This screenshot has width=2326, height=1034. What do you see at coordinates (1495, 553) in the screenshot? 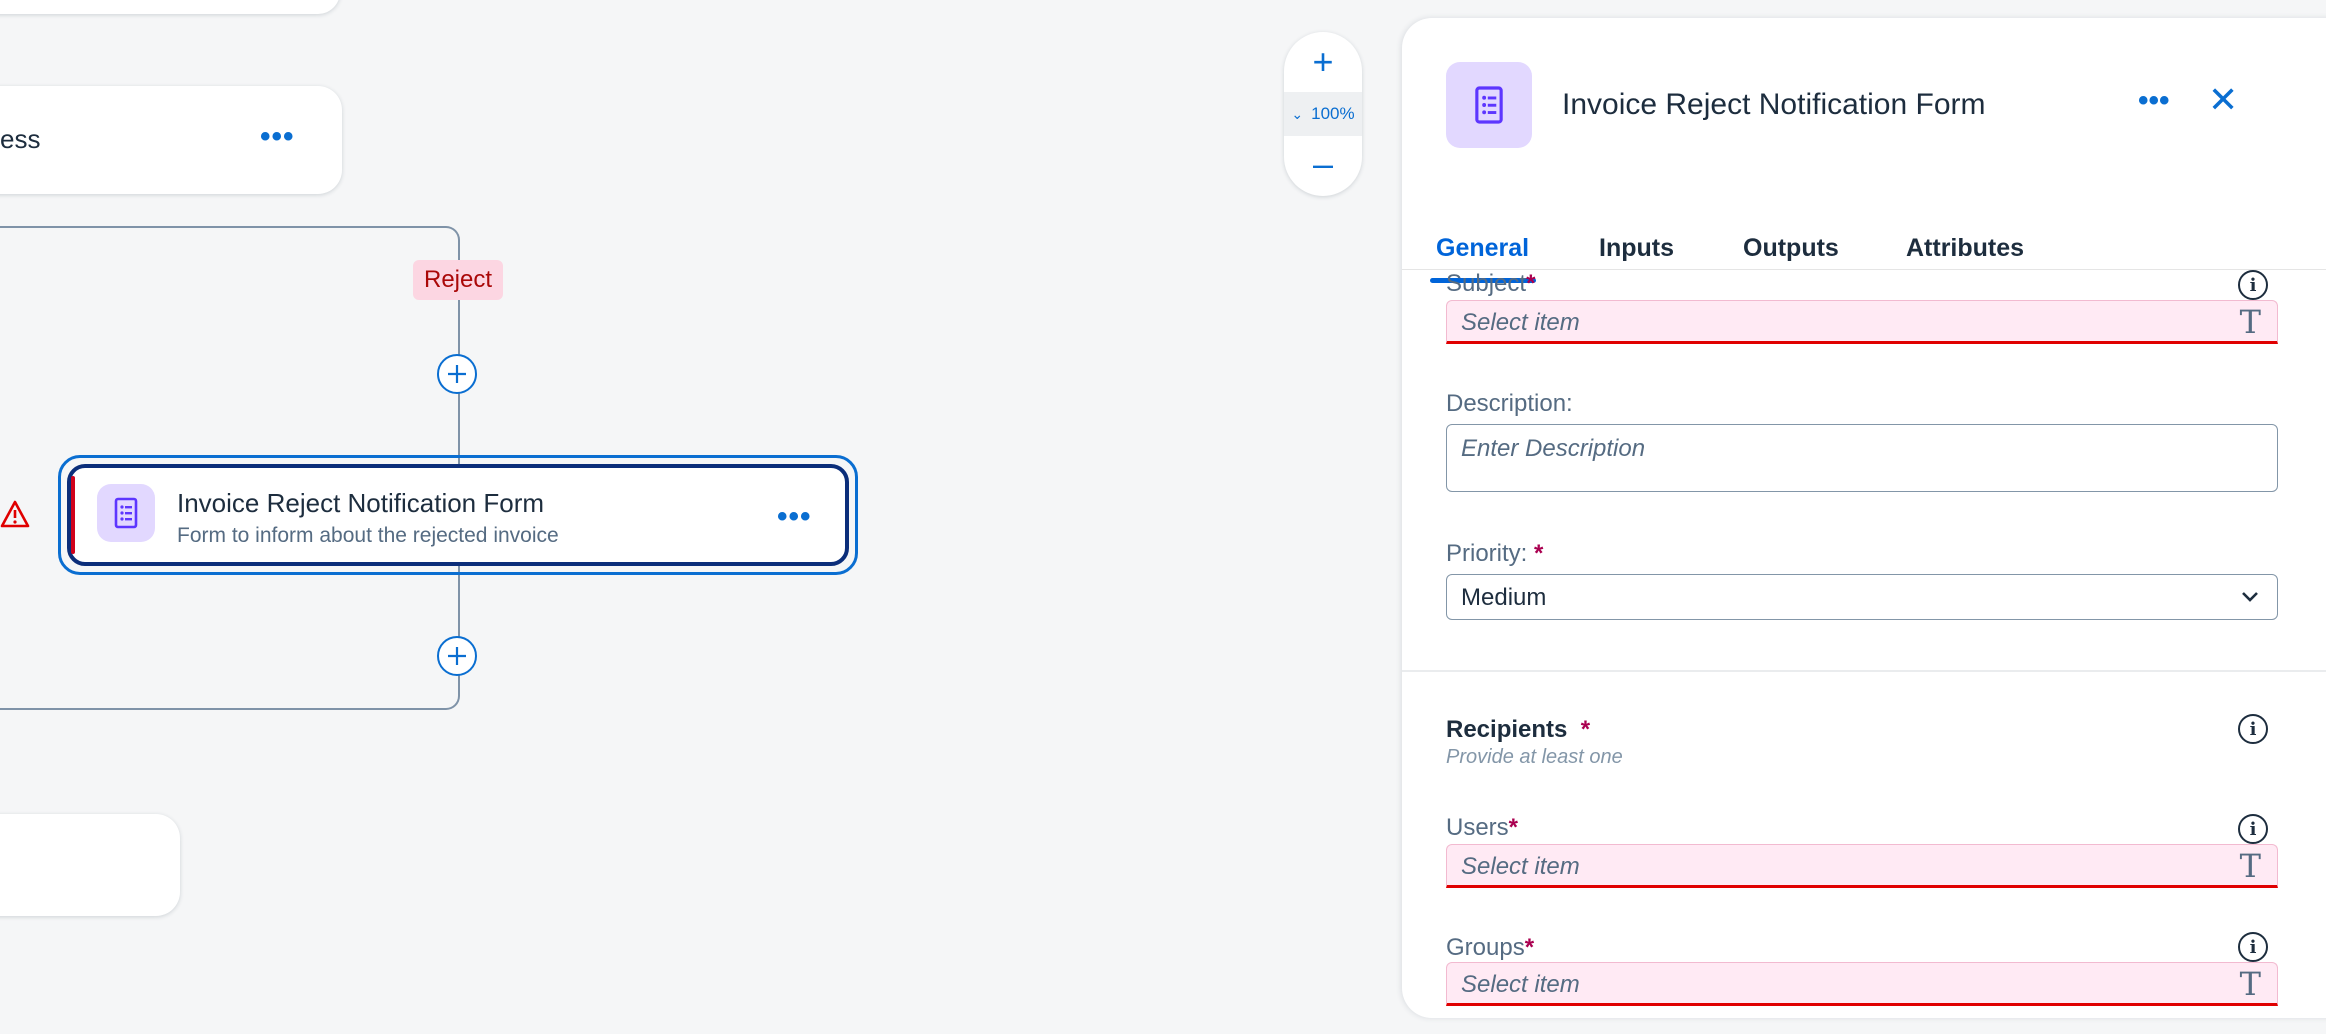
I see `priority-label: Priority: *` at bounding box center [1495, 553].